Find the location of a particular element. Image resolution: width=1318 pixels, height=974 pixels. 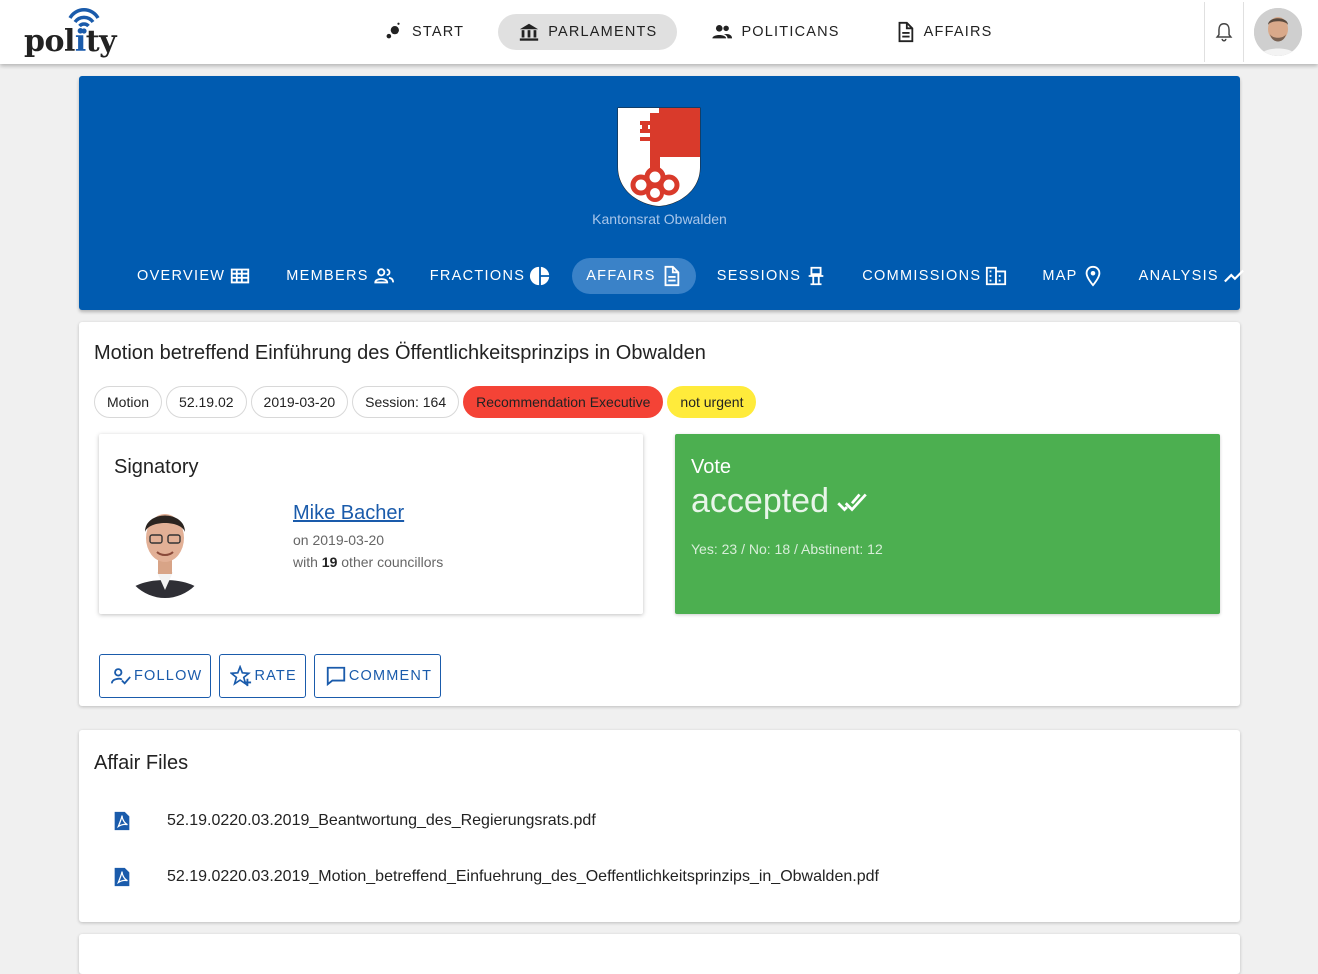

seat-icon is located at coordinates (816, 276).